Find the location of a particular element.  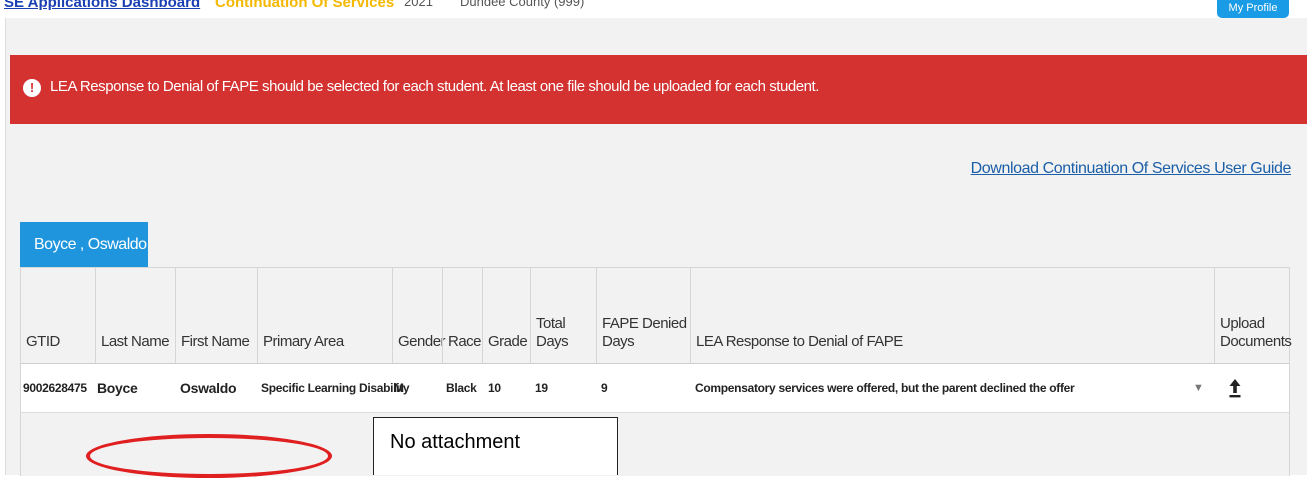

header-gender: Gender is located at coordinates (419, 315).